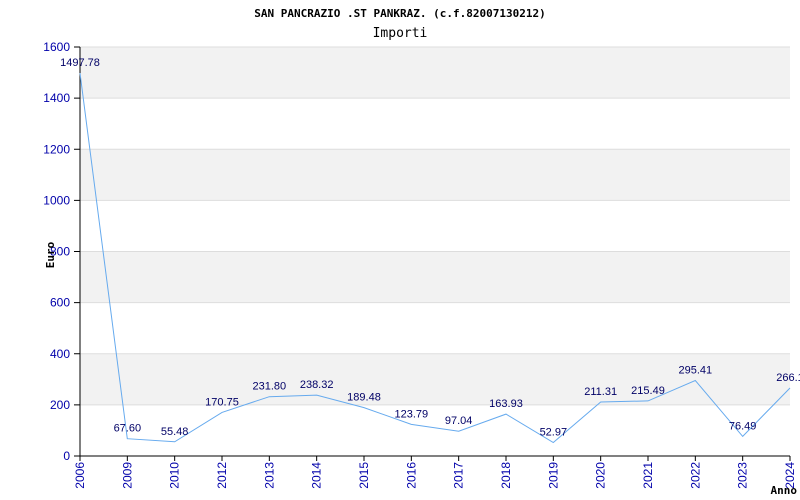 Image resolution: width=800 pixels, height=500 pixels. Describe the element at coordinates (66, 456) in the screenshot. I see `y-tick-label: 0` at that location.